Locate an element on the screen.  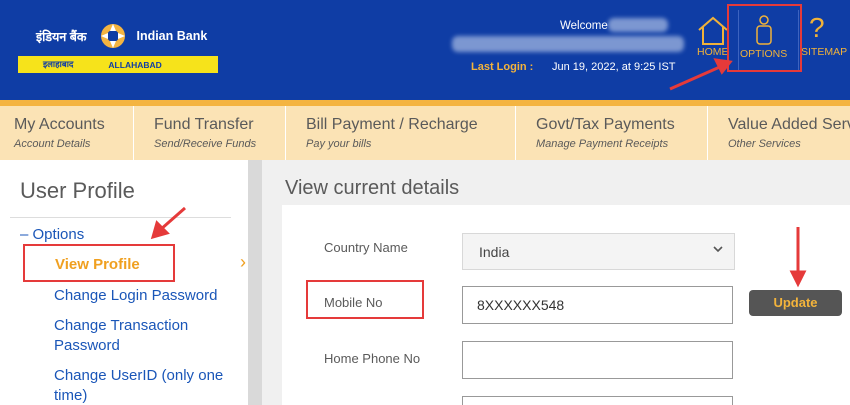
nav-fund-transfer: Fund Transfer Send/Receive Funds is located at coordinates (210, 133).